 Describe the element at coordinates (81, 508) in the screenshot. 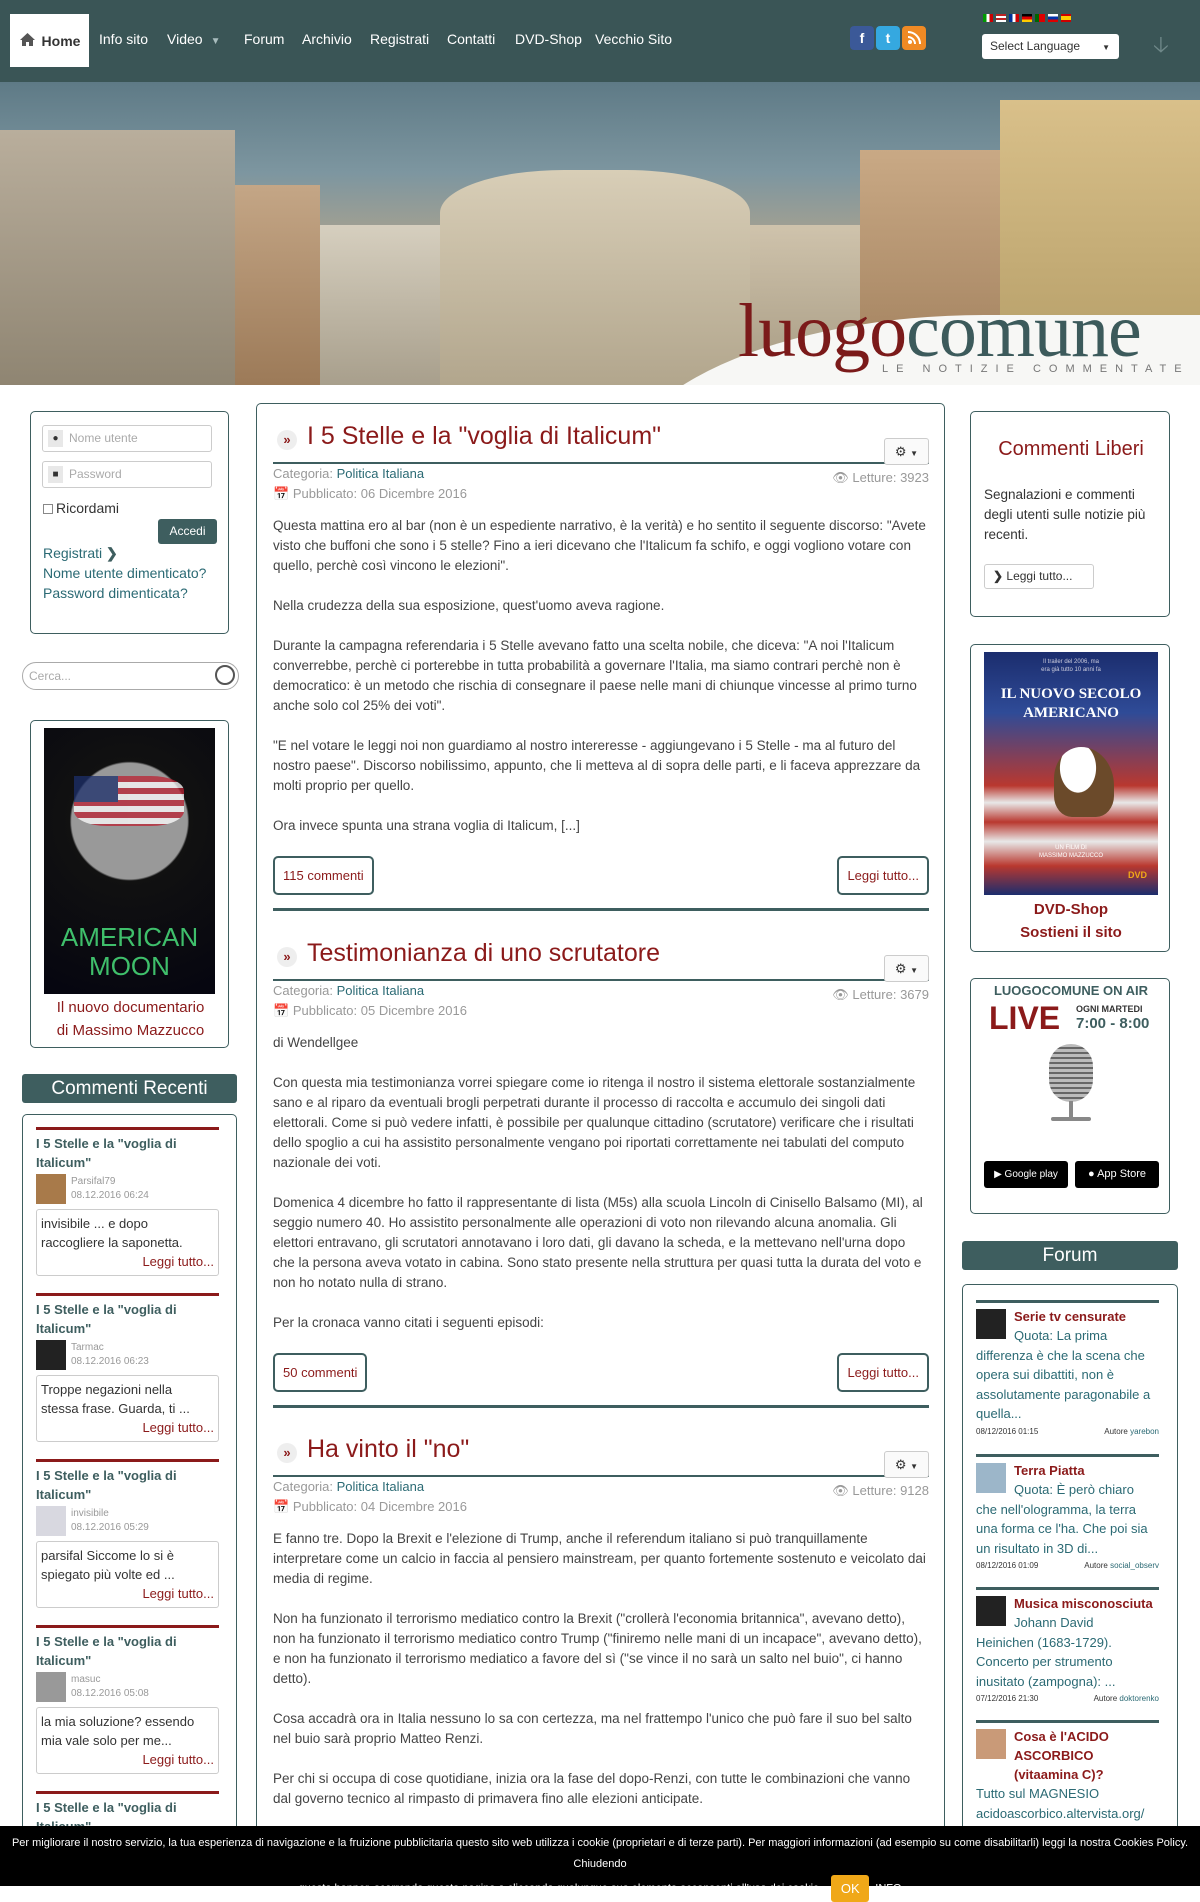

I see `remember-row: Ricordami` at that location.